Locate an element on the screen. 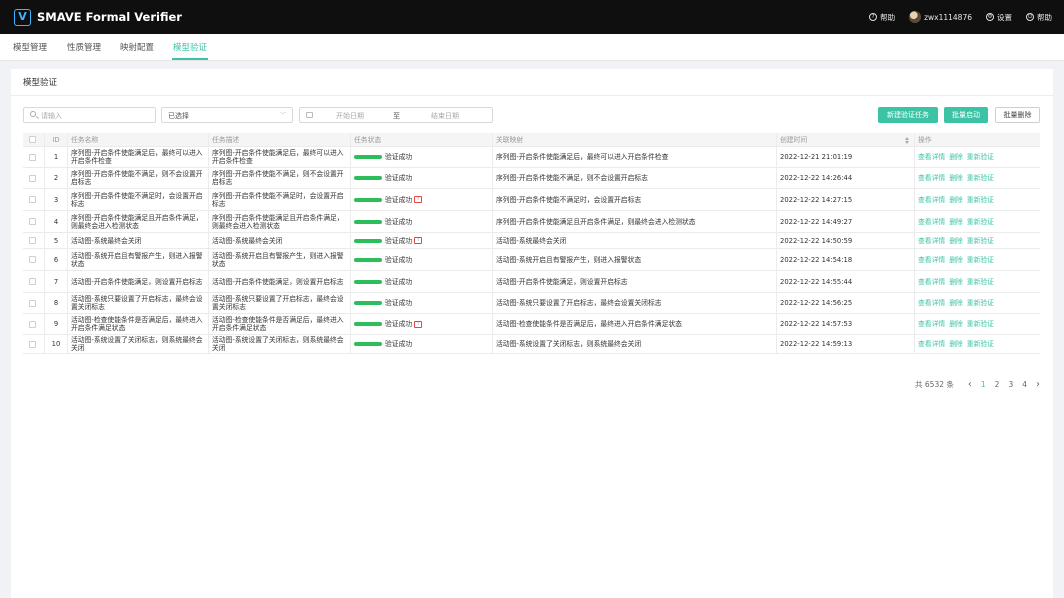  row-created-time: 2022-12-22 14:56:25 is located at coordinates (845, 303).